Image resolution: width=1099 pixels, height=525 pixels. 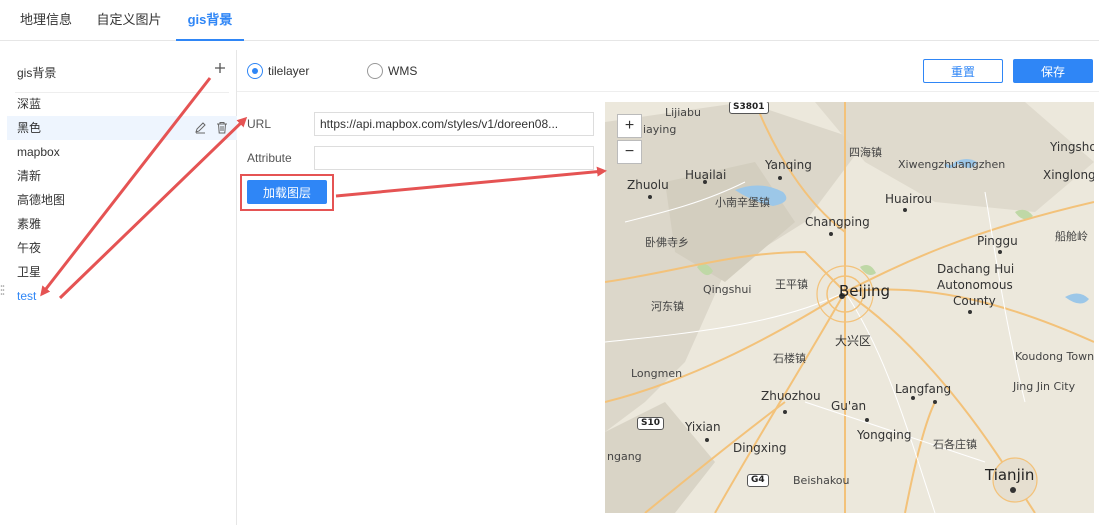 What do you see at coordinates (923, 389) in the screenshot?
I see `map-label: Langfang` at bounding box center [923, 389].